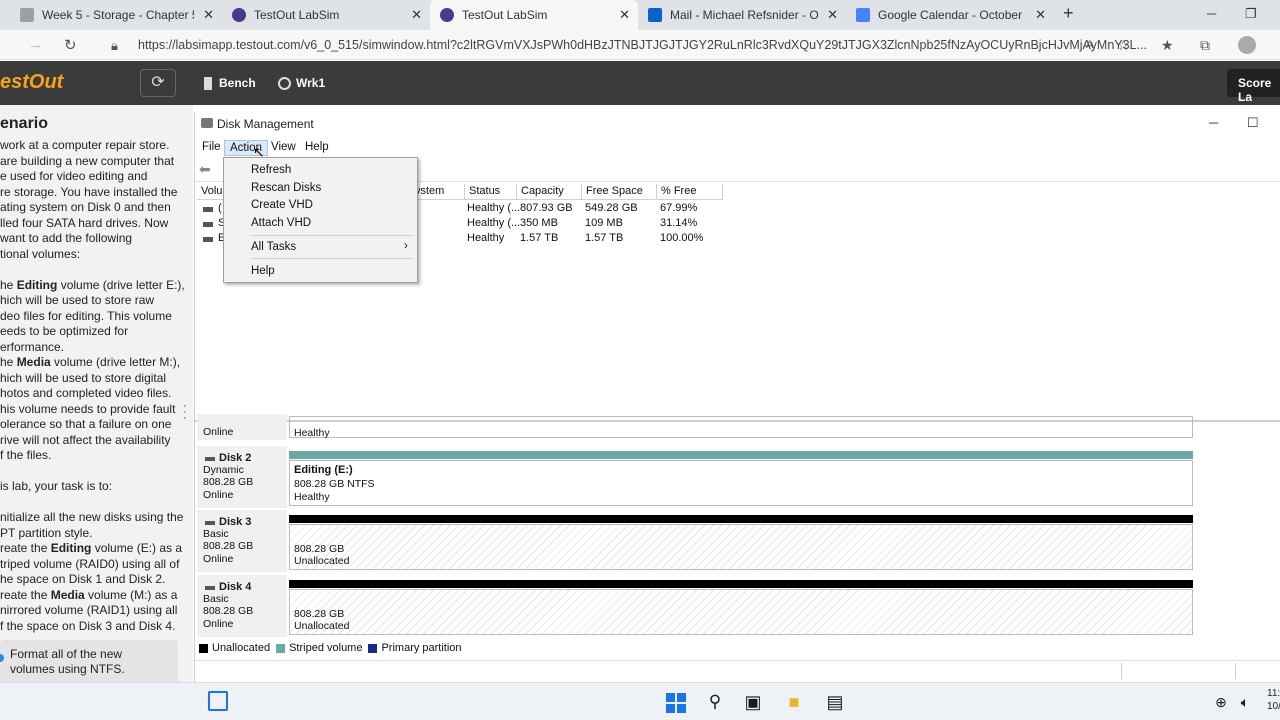  Describe the element at coordinates (753, 702) in the screenshot. I see `task-view-icon: ▣` at that location.